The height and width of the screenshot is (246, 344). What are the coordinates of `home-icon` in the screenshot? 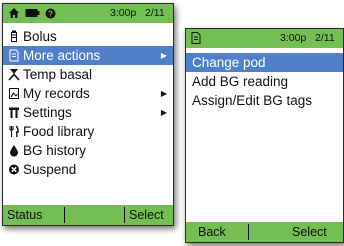 It's located at (14, 13).